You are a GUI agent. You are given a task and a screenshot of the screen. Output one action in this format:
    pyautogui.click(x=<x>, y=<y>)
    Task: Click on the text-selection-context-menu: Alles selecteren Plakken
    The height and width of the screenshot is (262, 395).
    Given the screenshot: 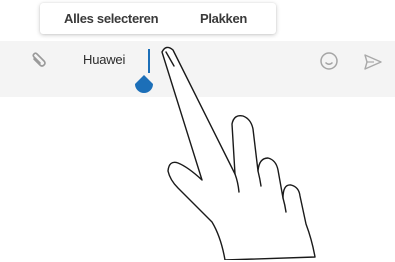 What is the action you would take?
    pyautogui.click(x=158, y=18)
    